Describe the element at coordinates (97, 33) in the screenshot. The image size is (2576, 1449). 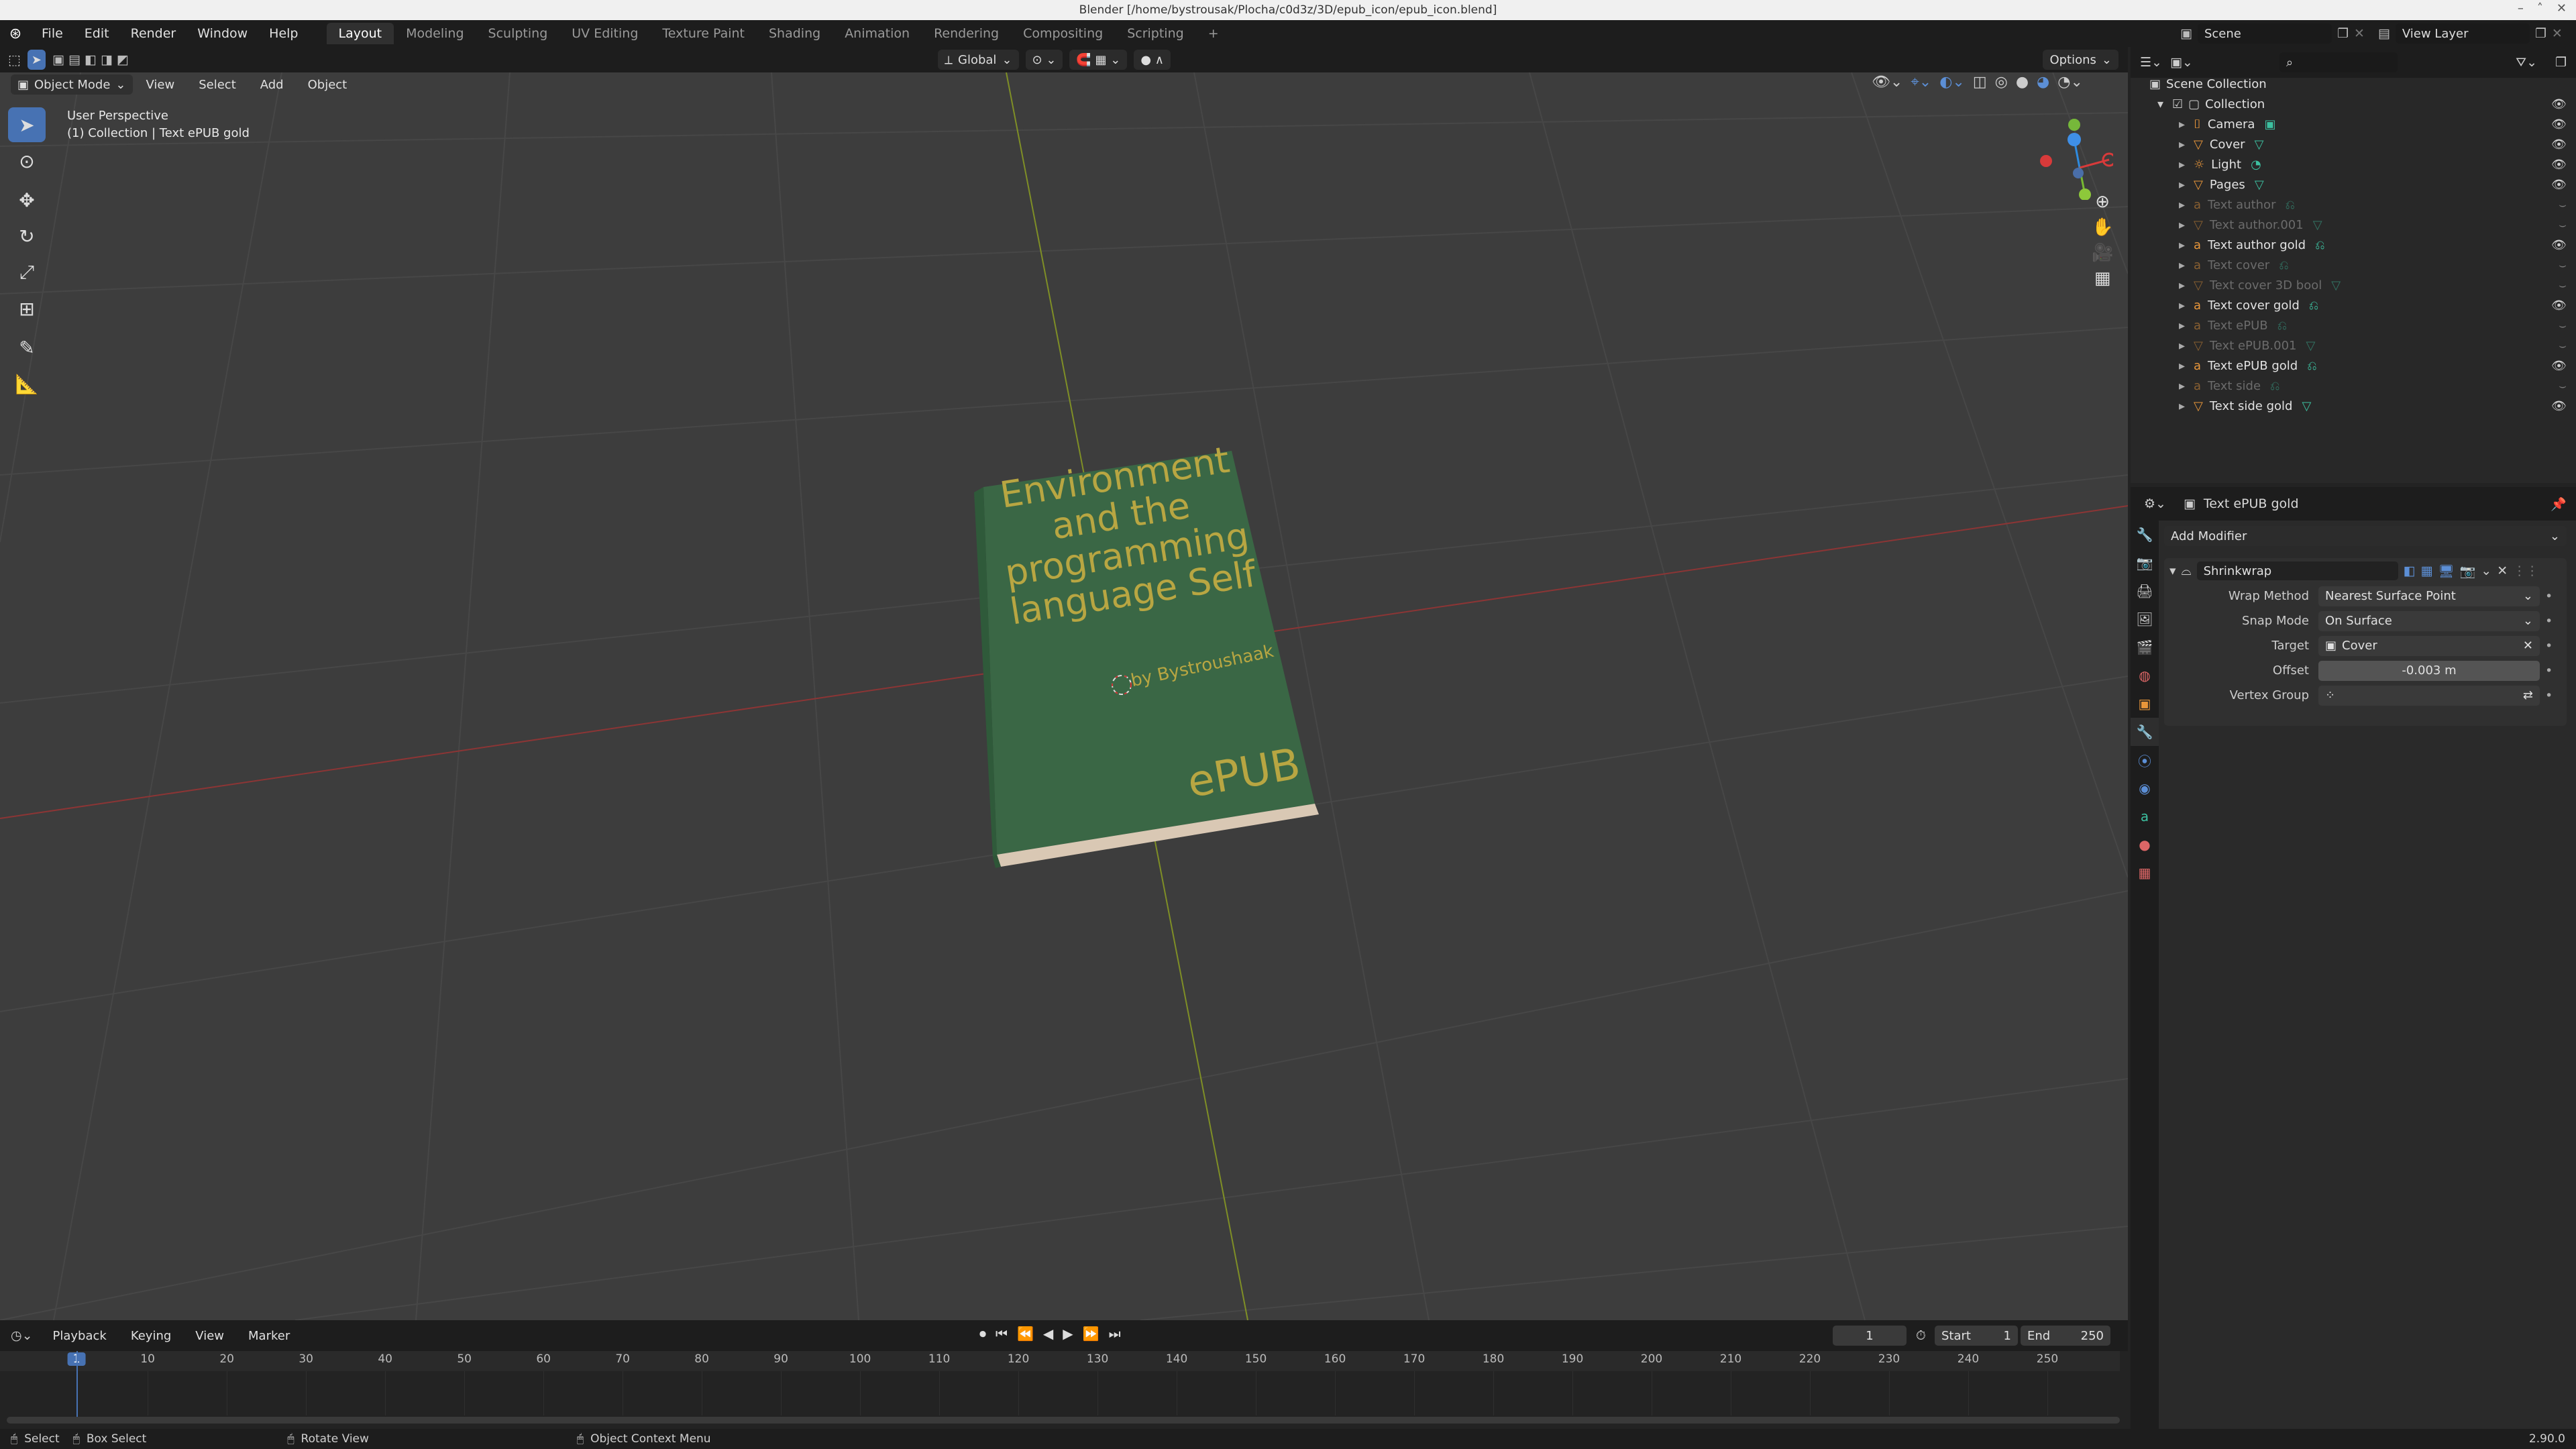
I see `menu-edit: Edit` at that location.